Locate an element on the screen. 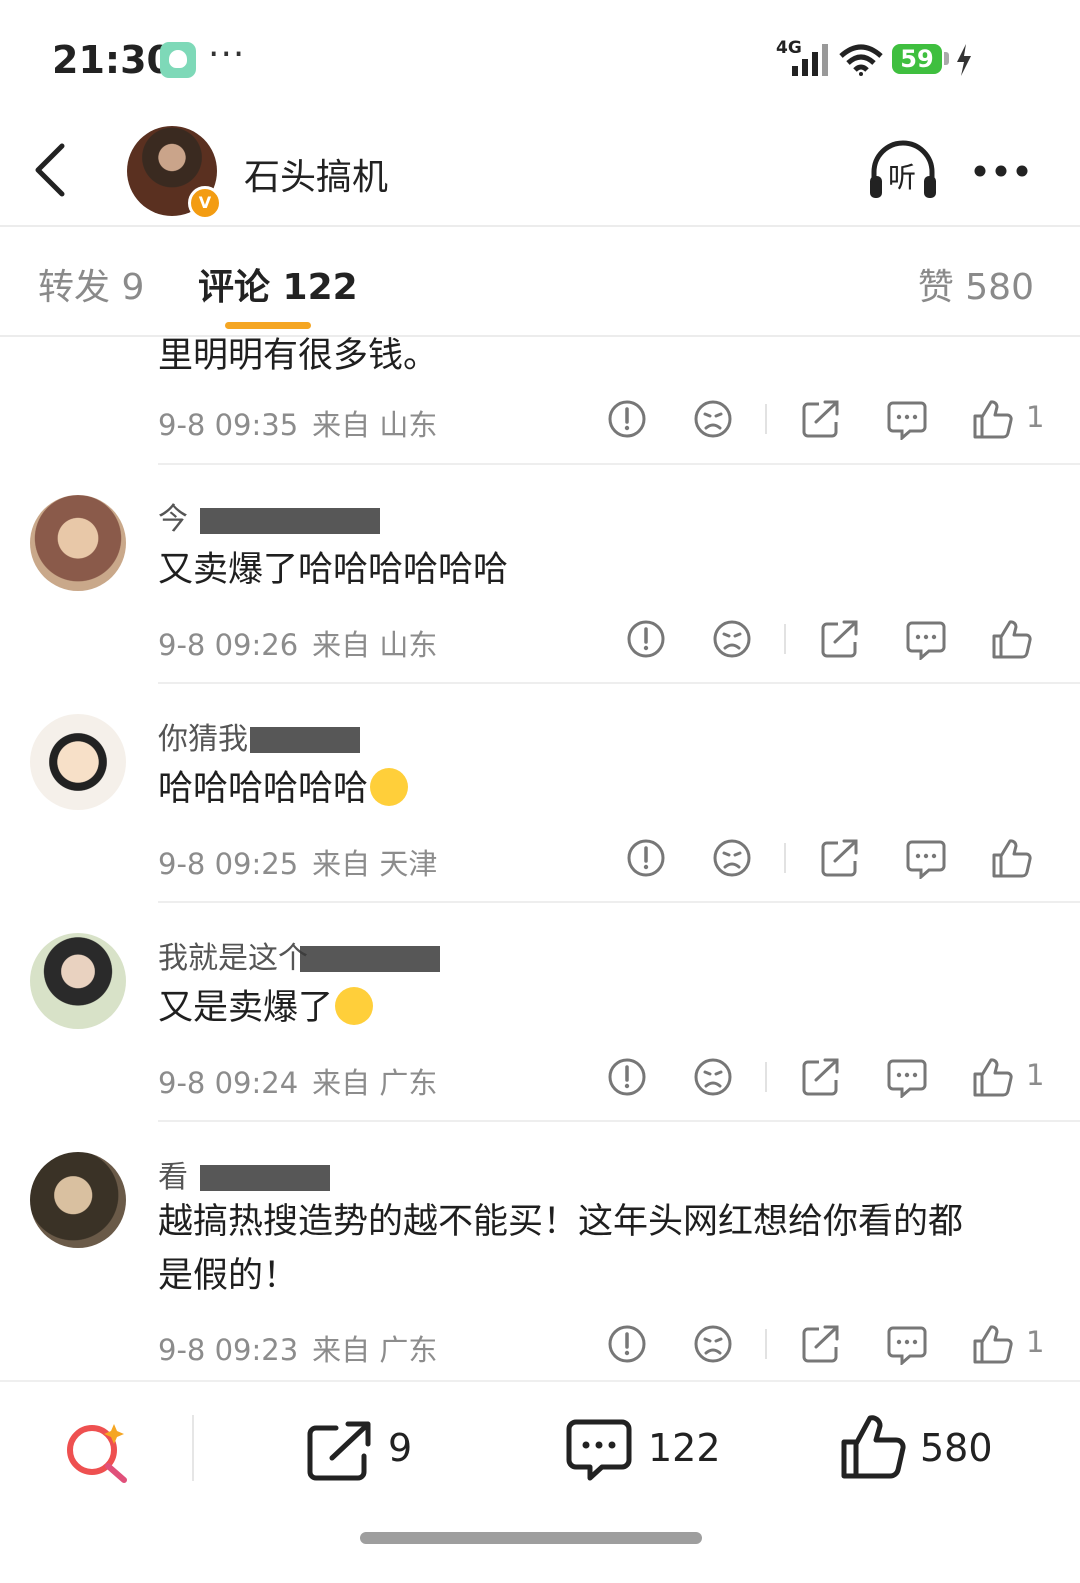  comment-meta: 9-8 09:35 来自 山东 is located at coordinates (297, 423).